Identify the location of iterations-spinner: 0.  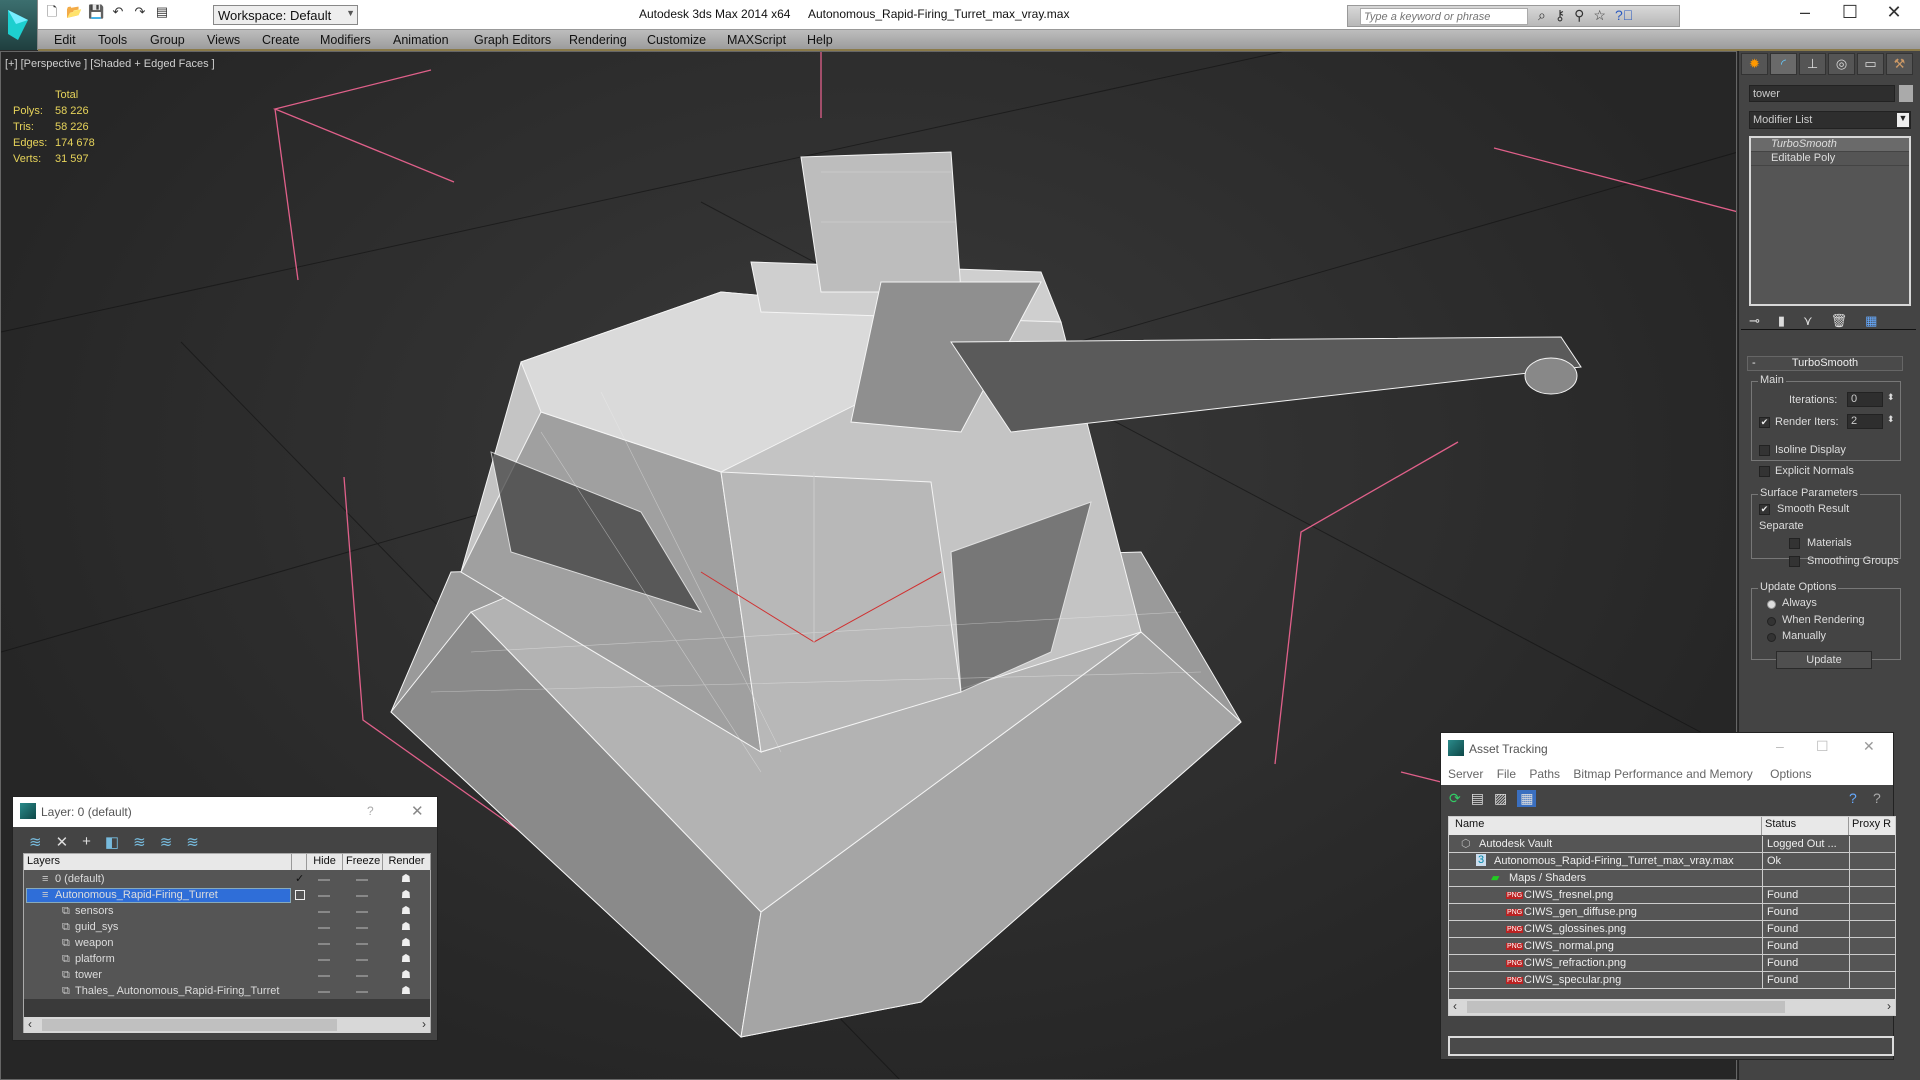
(1865, 399).